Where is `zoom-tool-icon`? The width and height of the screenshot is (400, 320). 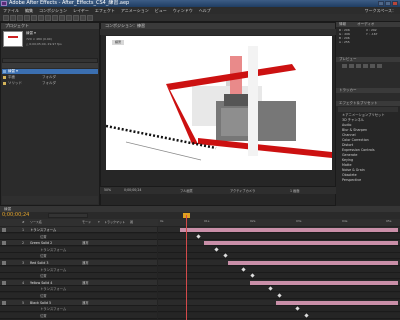
zoom-tool-icon is located at coordinates (20, 18).